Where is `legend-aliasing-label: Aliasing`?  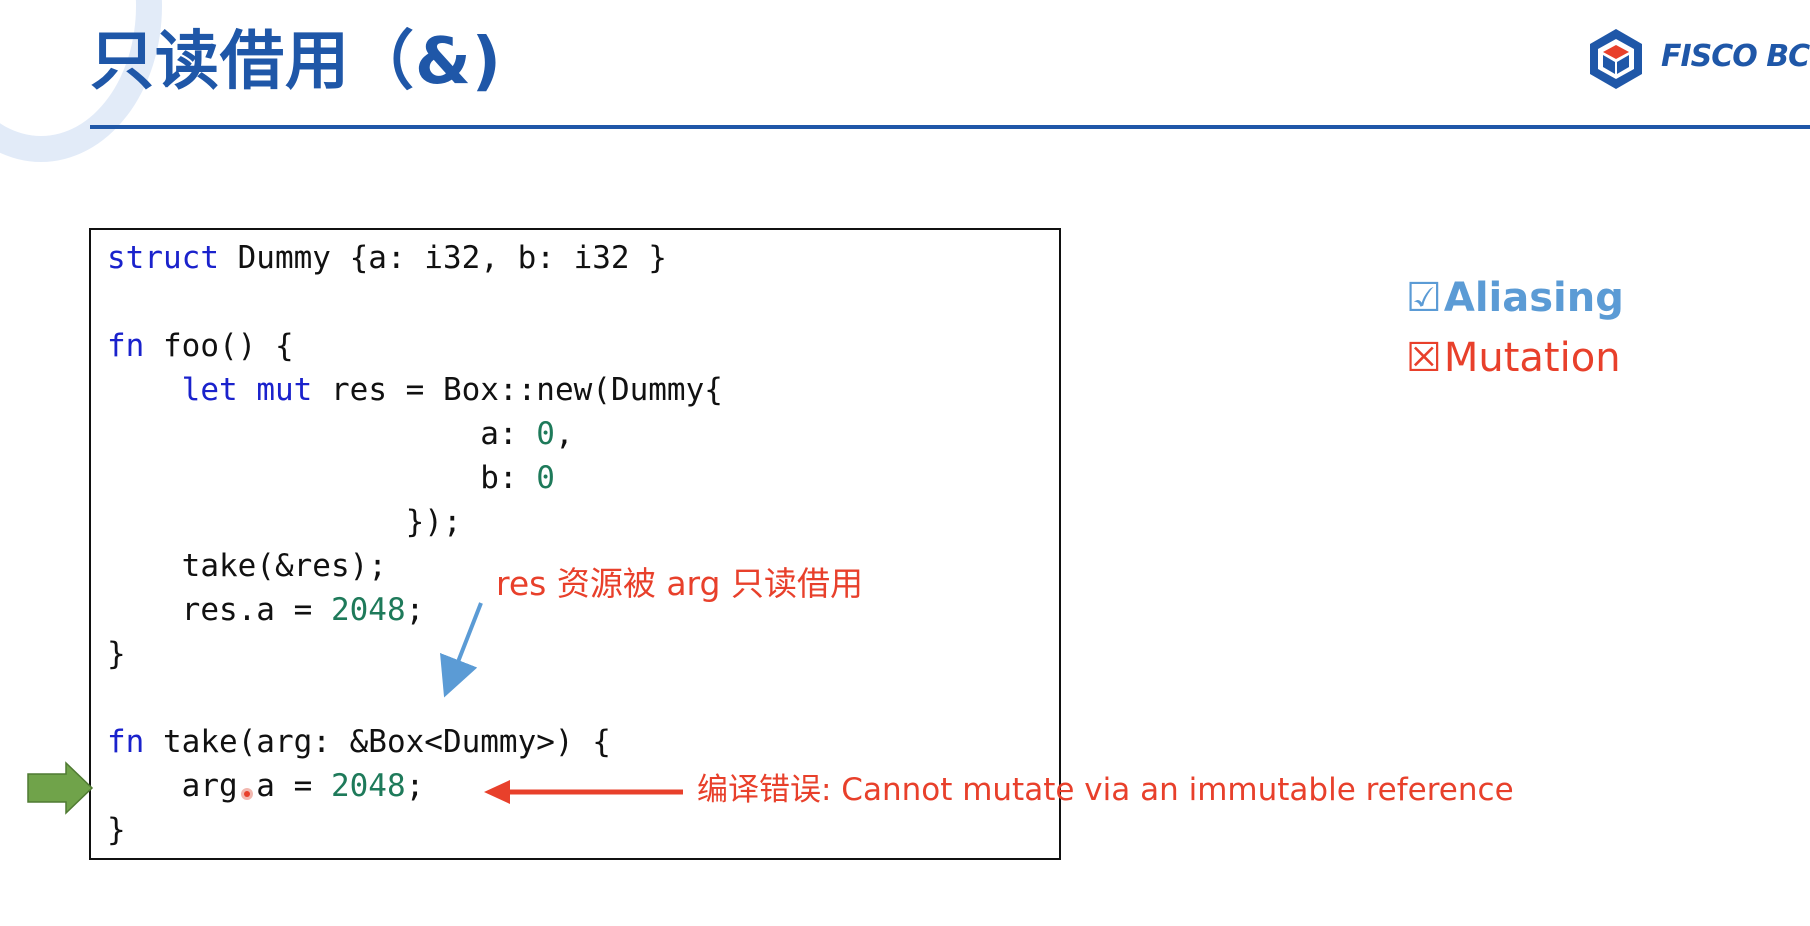 legend-aliasing-label: Aliasing is located at coordinates (1533, 298).